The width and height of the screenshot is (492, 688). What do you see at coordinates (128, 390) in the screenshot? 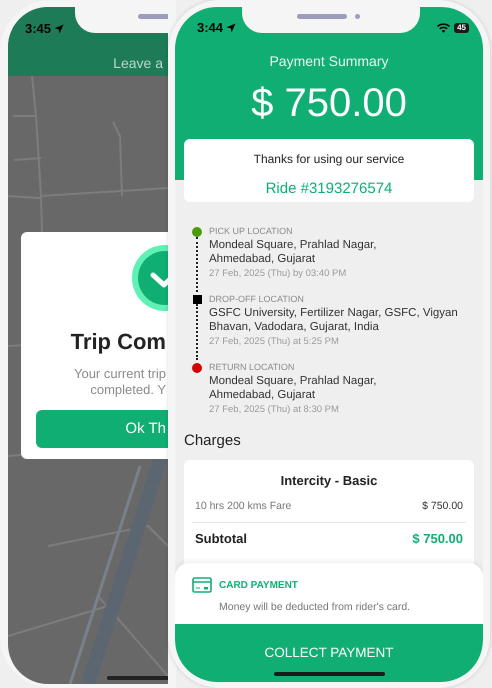
I see `dialog-message: completed. Y` at bounding box center [128, 390].